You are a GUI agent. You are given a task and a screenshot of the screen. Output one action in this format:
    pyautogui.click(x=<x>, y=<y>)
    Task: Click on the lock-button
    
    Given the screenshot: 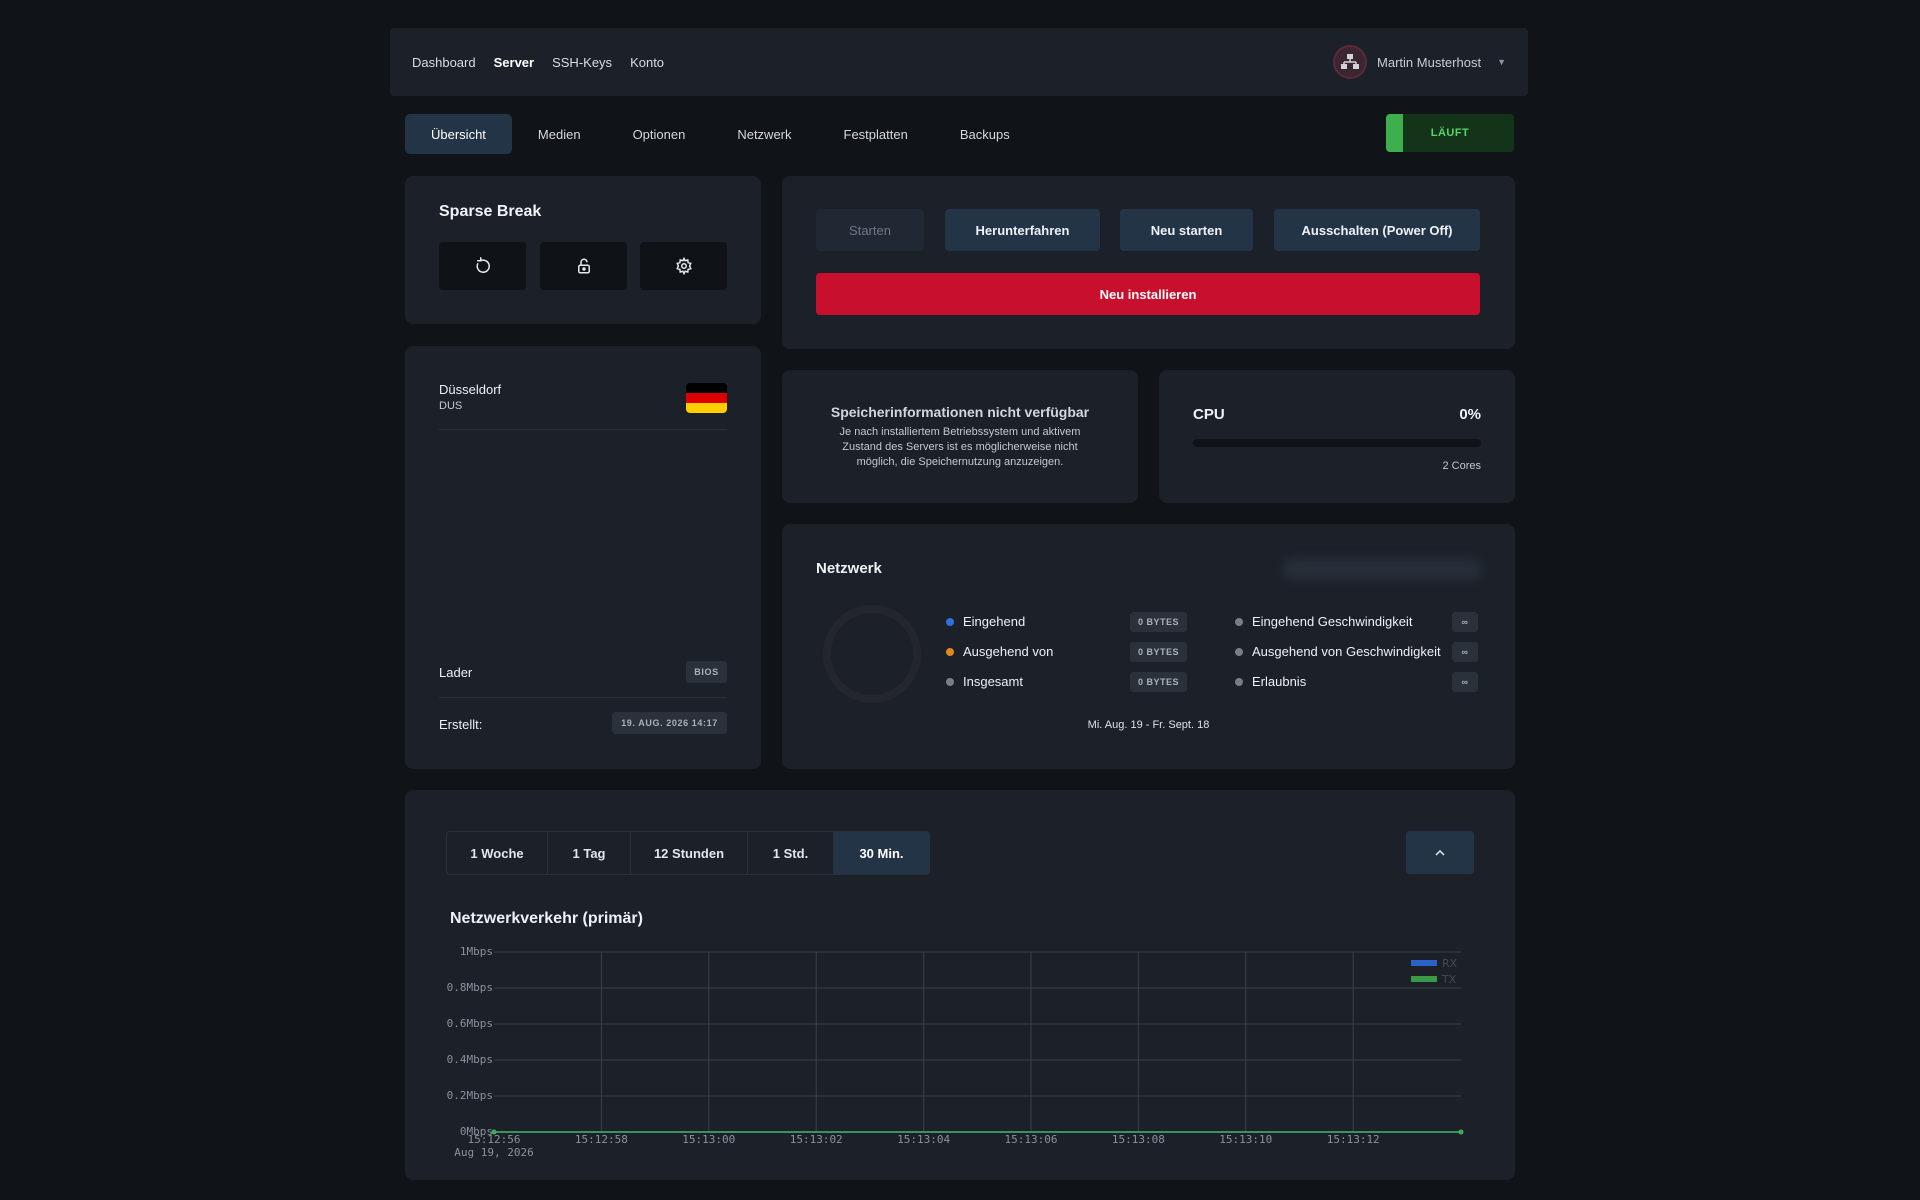 What is the action you would take?
    pyautogui.click(x=583, y=266)
    